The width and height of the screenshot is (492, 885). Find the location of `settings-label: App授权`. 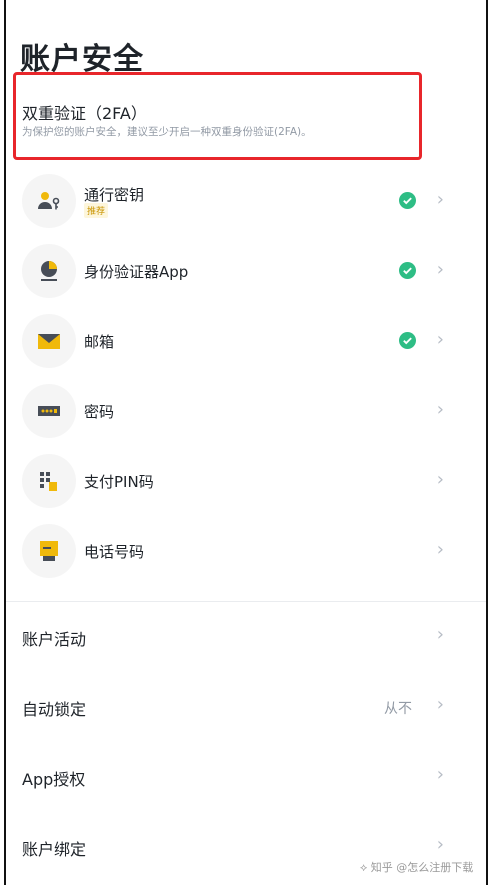

settings-label: App授权 is located at coordinates (54, 779).